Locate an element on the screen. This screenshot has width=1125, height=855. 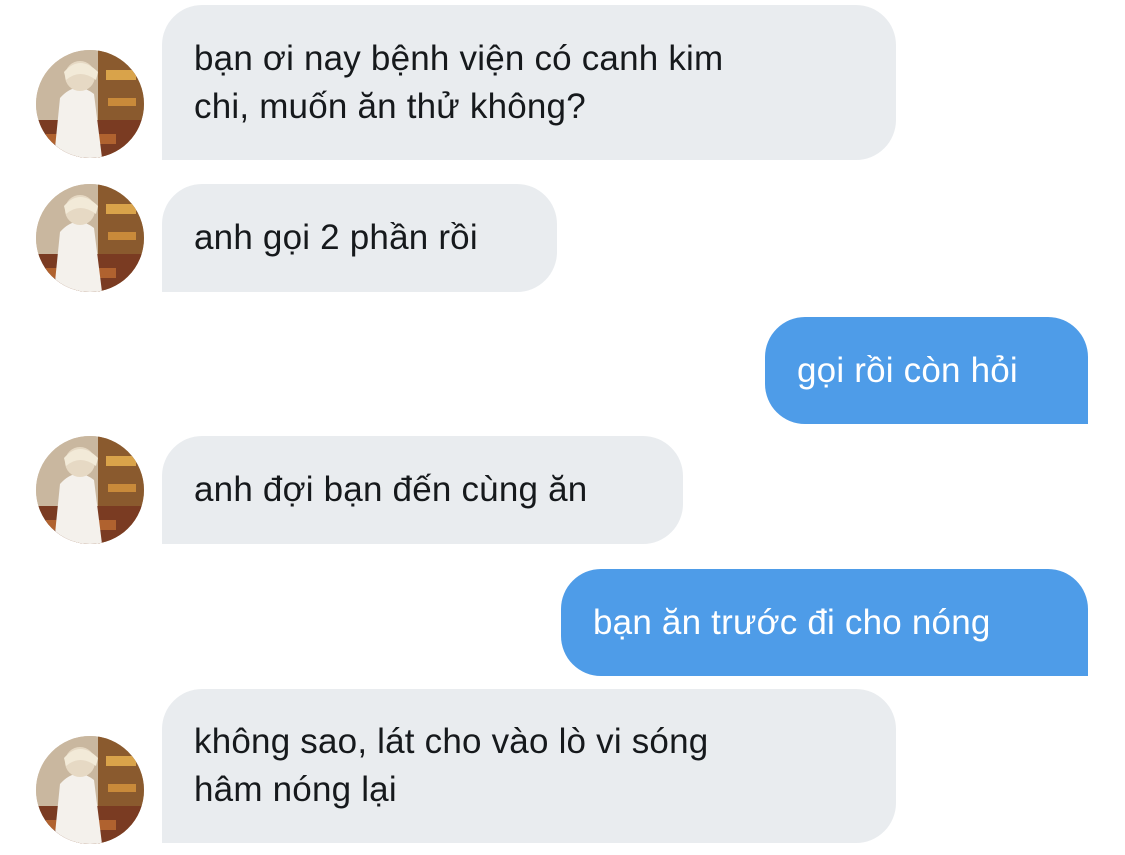
message-text: không sao, lát cho vào lò vi sóng is located at coordinates (451, 741).